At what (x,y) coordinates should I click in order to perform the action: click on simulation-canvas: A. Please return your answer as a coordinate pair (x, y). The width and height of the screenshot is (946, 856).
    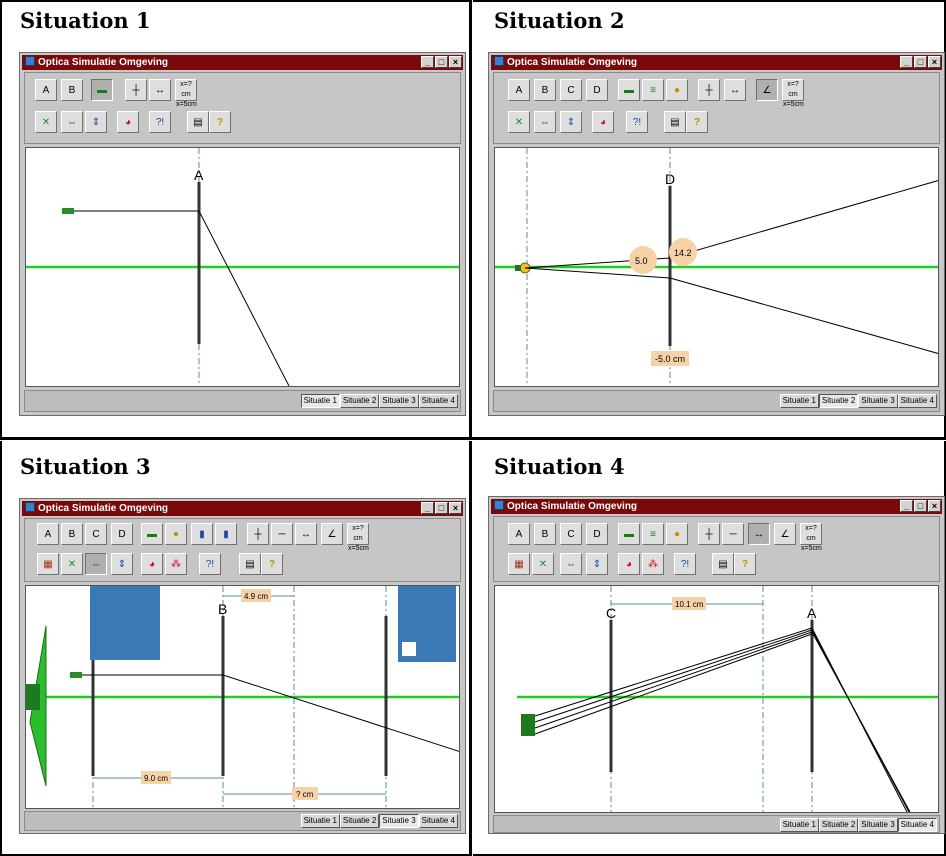
    Looking at the image, I should click on (242, 267).